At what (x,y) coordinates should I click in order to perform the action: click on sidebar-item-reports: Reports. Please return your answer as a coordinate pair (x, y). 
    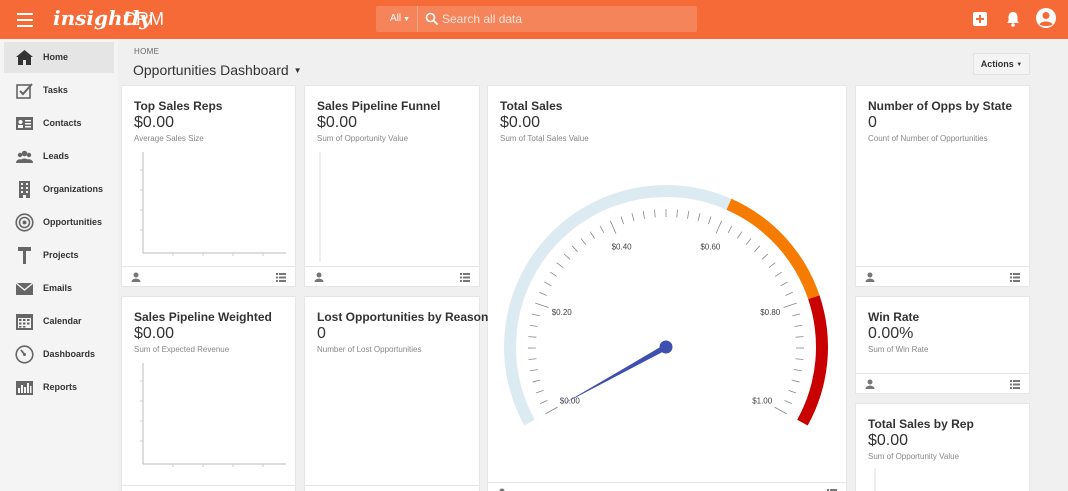
    Looking at the image, I should click on (59, 387).